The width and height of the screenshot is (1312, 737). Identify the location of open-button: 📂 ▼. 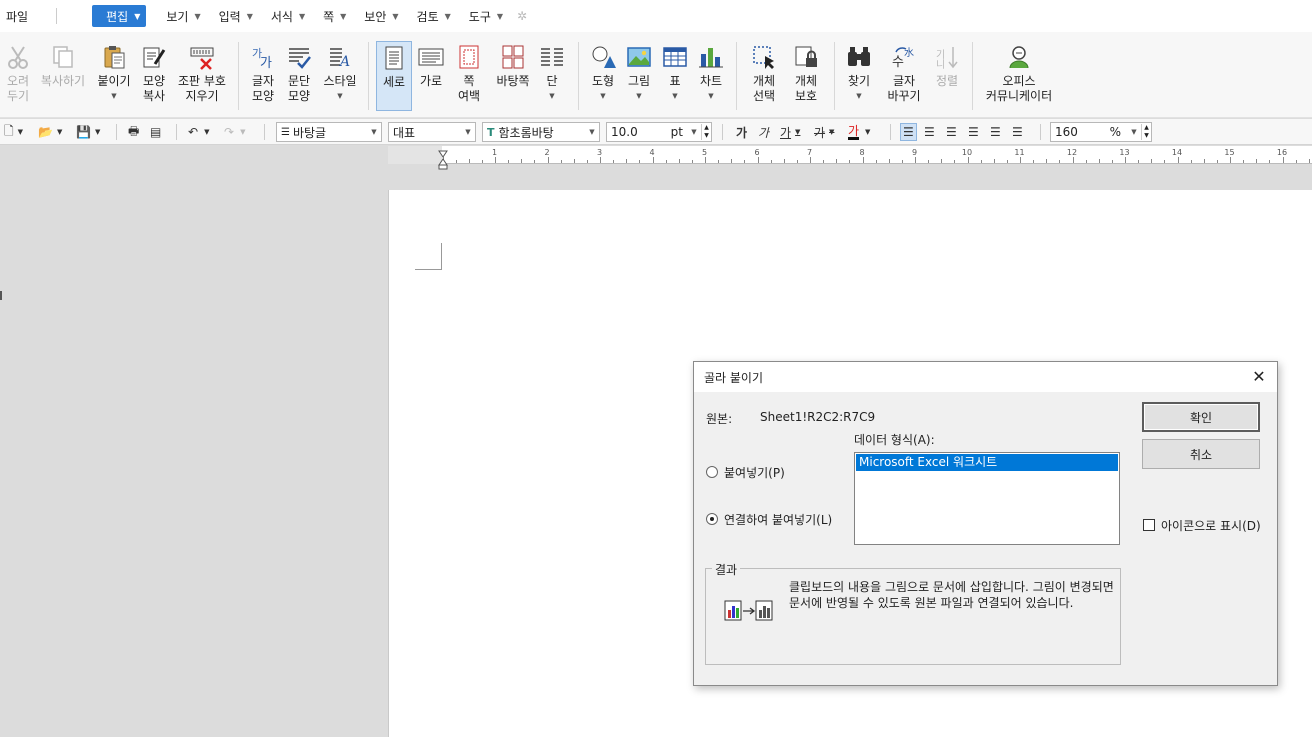
(50, 132).